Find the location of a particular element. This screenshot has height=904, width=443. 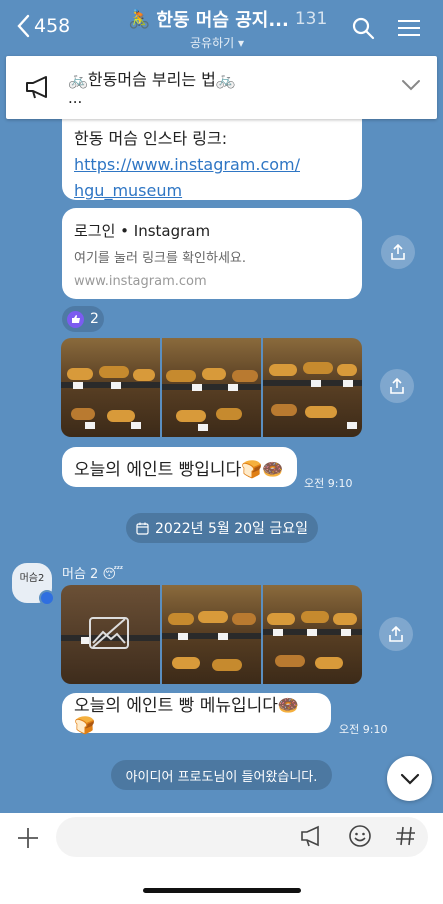

back-button: 458 is located at coordinates (43, 26).